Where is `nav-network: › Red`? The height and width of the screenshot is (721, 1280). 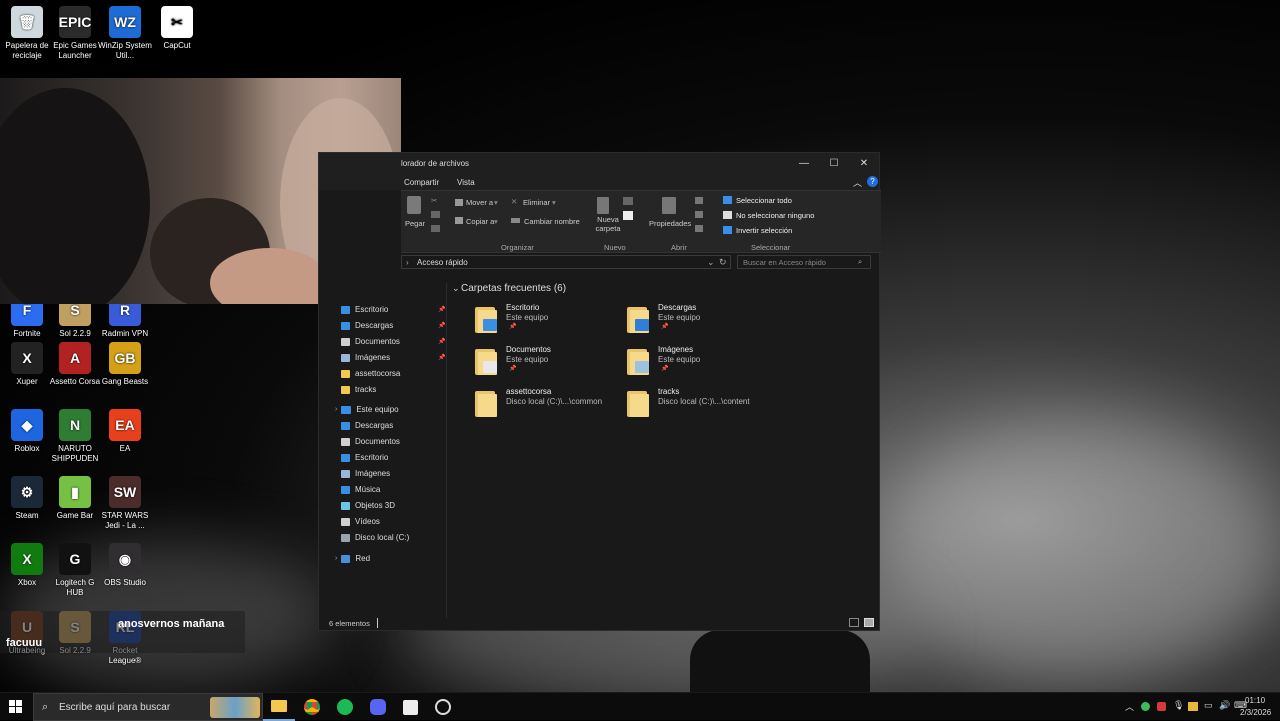
nav-network: › Red is located at coordinates (352, 558).